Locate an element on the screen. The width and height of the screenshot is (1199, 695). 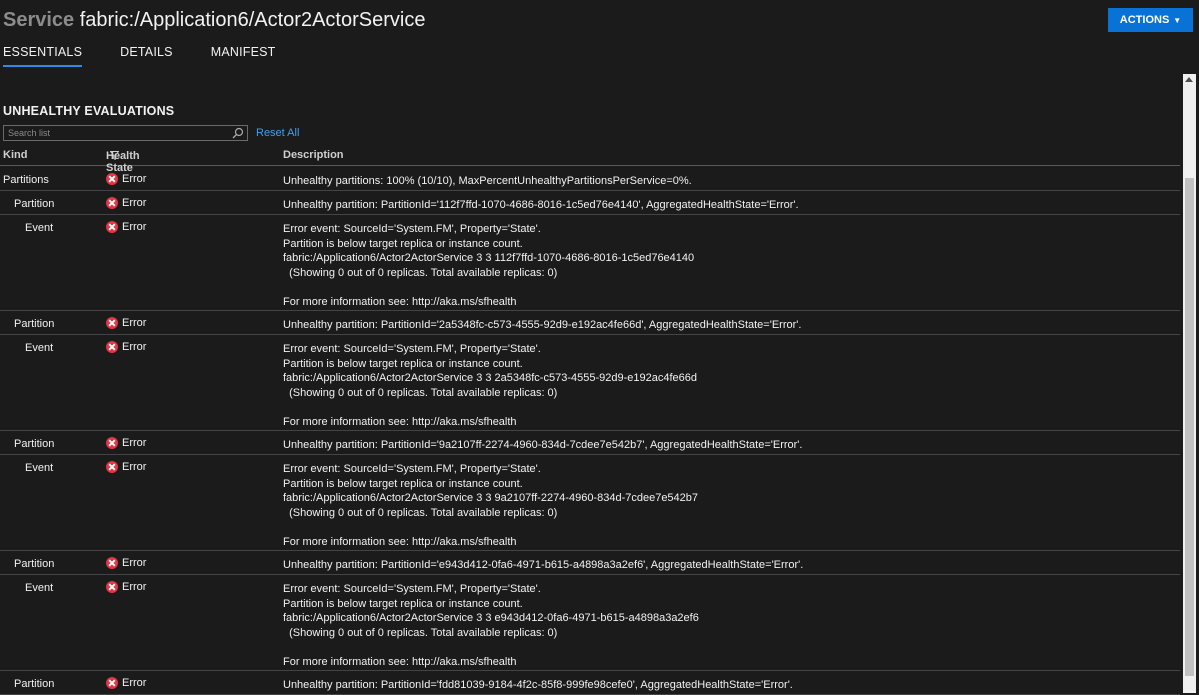
row-kind: Partitions is located at coordinates (26, 180).